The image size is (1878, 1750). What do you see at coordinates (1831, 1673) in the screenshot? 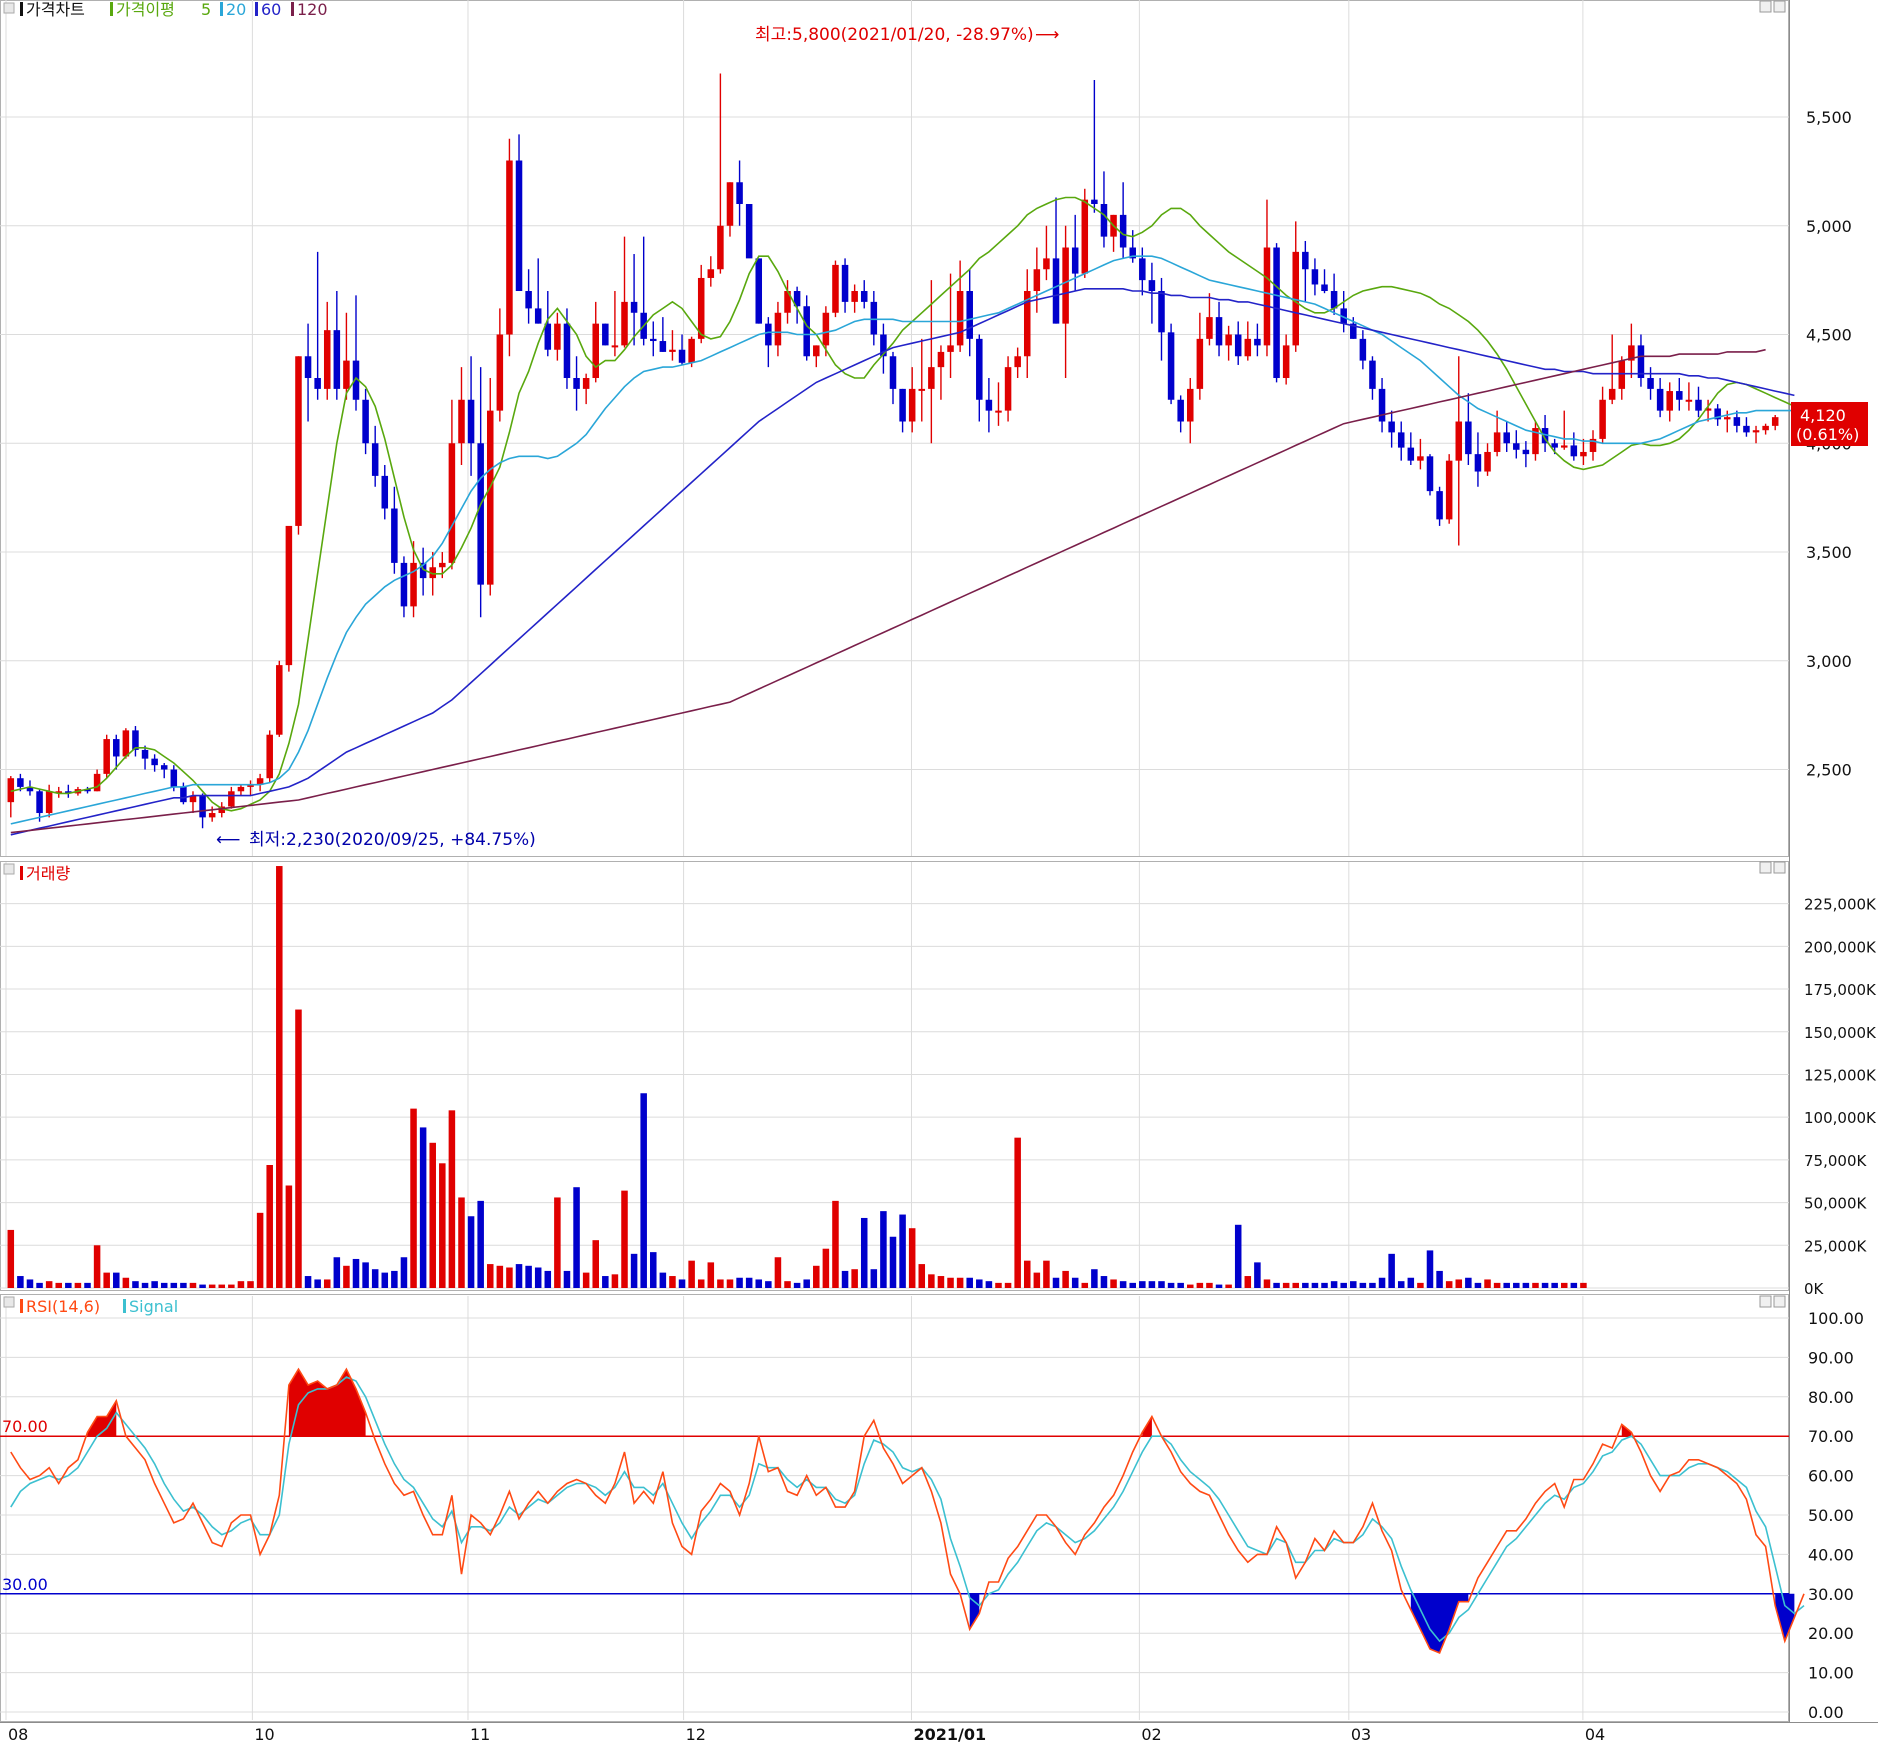
I see `rsi-tick-label: 10.00` at bounding box center [1831, 1673].